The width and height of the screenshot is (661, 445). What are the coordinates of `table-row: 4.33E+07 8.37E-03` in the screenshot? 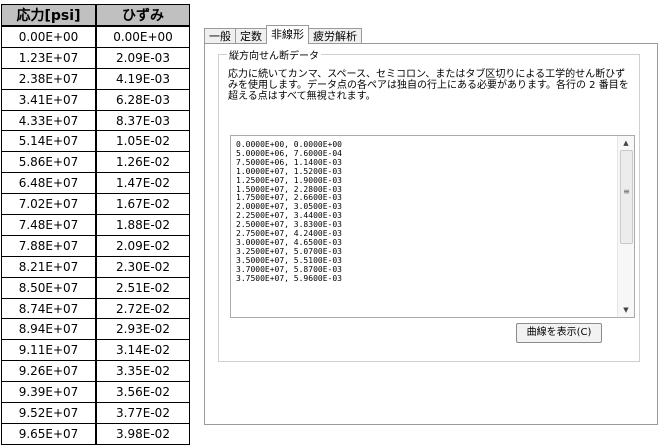 It's located at (95, 120).